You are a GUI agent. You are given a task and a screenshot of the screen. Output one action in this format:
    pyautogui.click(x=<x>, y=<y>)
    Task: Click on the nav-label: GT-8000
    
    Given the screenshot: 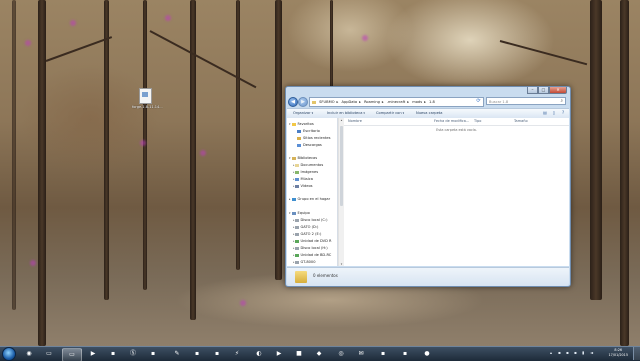 What is the action you would take?
    pyautogui.click(x=308, y=262)
    